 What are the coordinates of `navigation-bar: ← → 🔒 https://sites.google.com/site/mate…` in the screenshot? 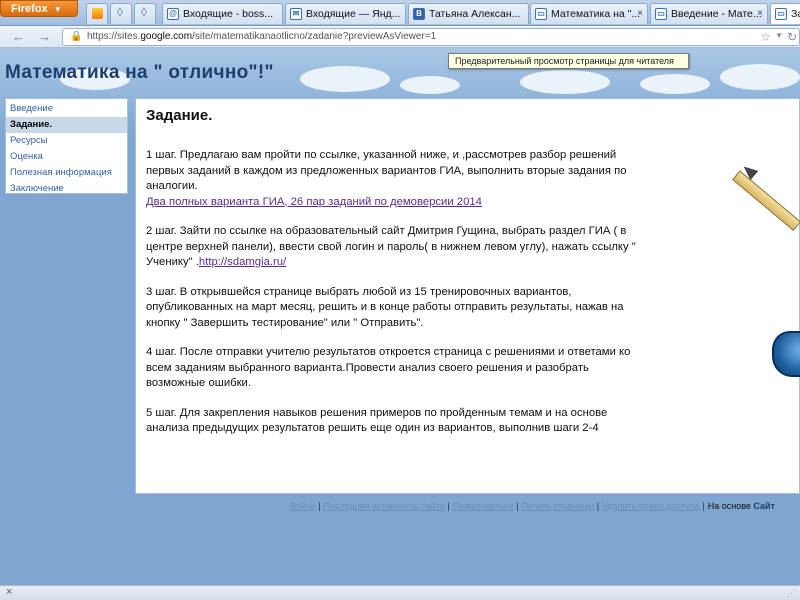 It's located at (400, 37).